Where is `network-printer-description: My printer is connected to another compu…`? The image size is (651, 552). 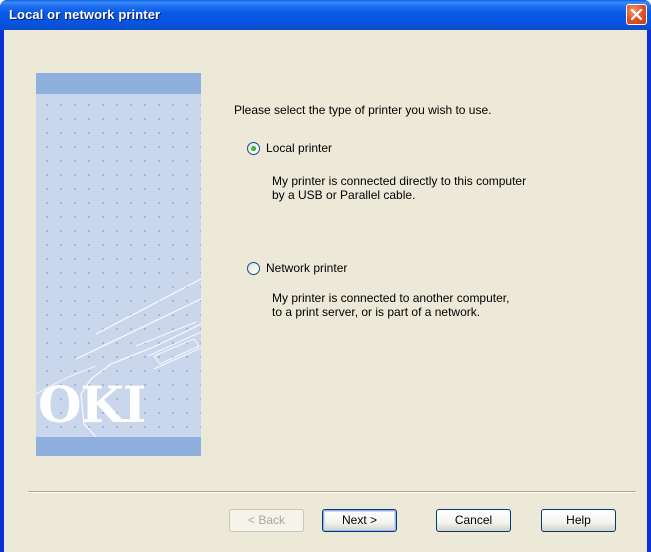 network-printer-description: My printer is connected to another compu… is located at coordinates (390, 305).